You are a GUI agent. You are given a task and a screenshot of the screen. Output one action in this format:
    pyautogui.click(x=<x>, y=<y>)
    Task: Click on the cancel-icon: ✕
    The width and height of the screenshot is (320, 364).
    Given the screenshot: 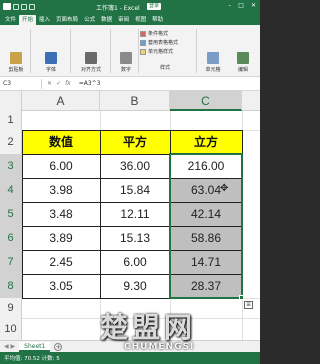 What is the action you would take?
    pyautogui.click(x=49, y=83)
    